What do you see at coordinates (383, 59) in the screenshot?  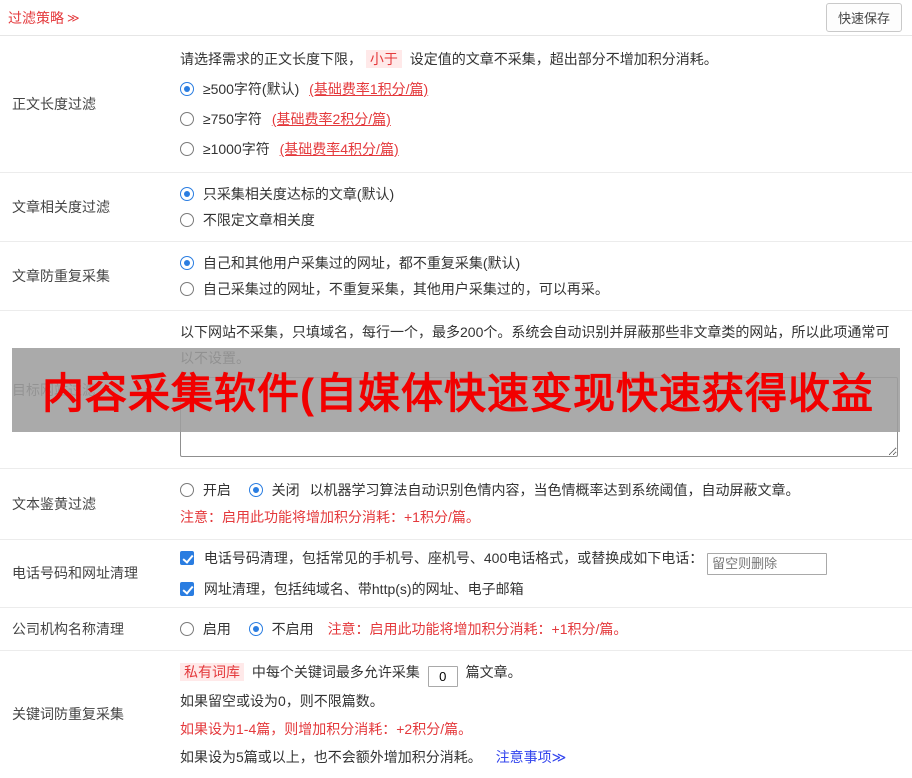 I see `less-than-highlight: 小于` at bounding box center [383, 59].